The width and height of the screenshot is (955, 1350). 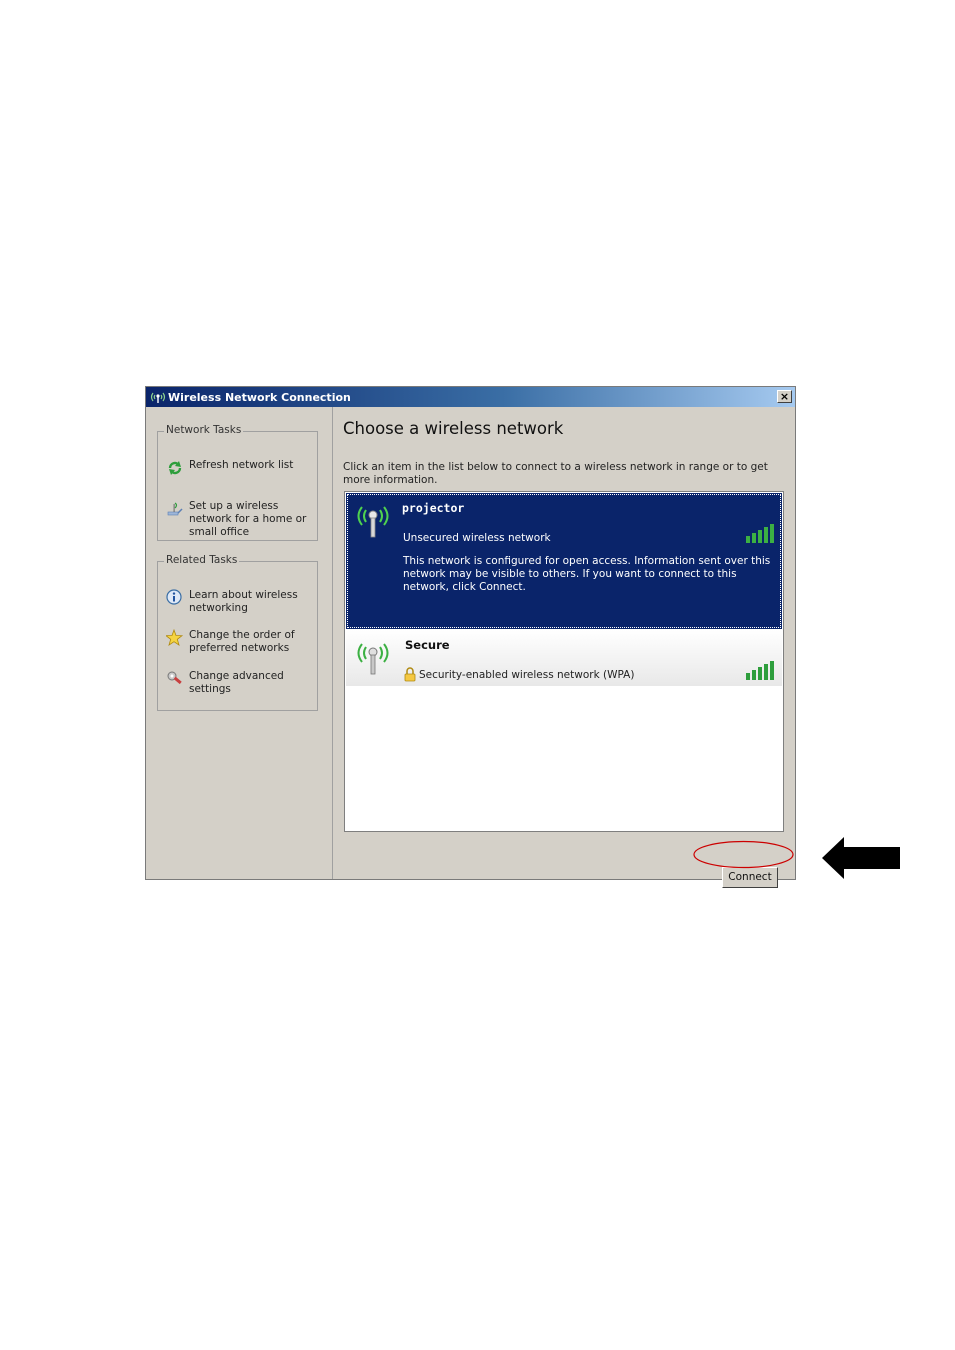 I want to click on info-icon, so click(x=174, y=597).